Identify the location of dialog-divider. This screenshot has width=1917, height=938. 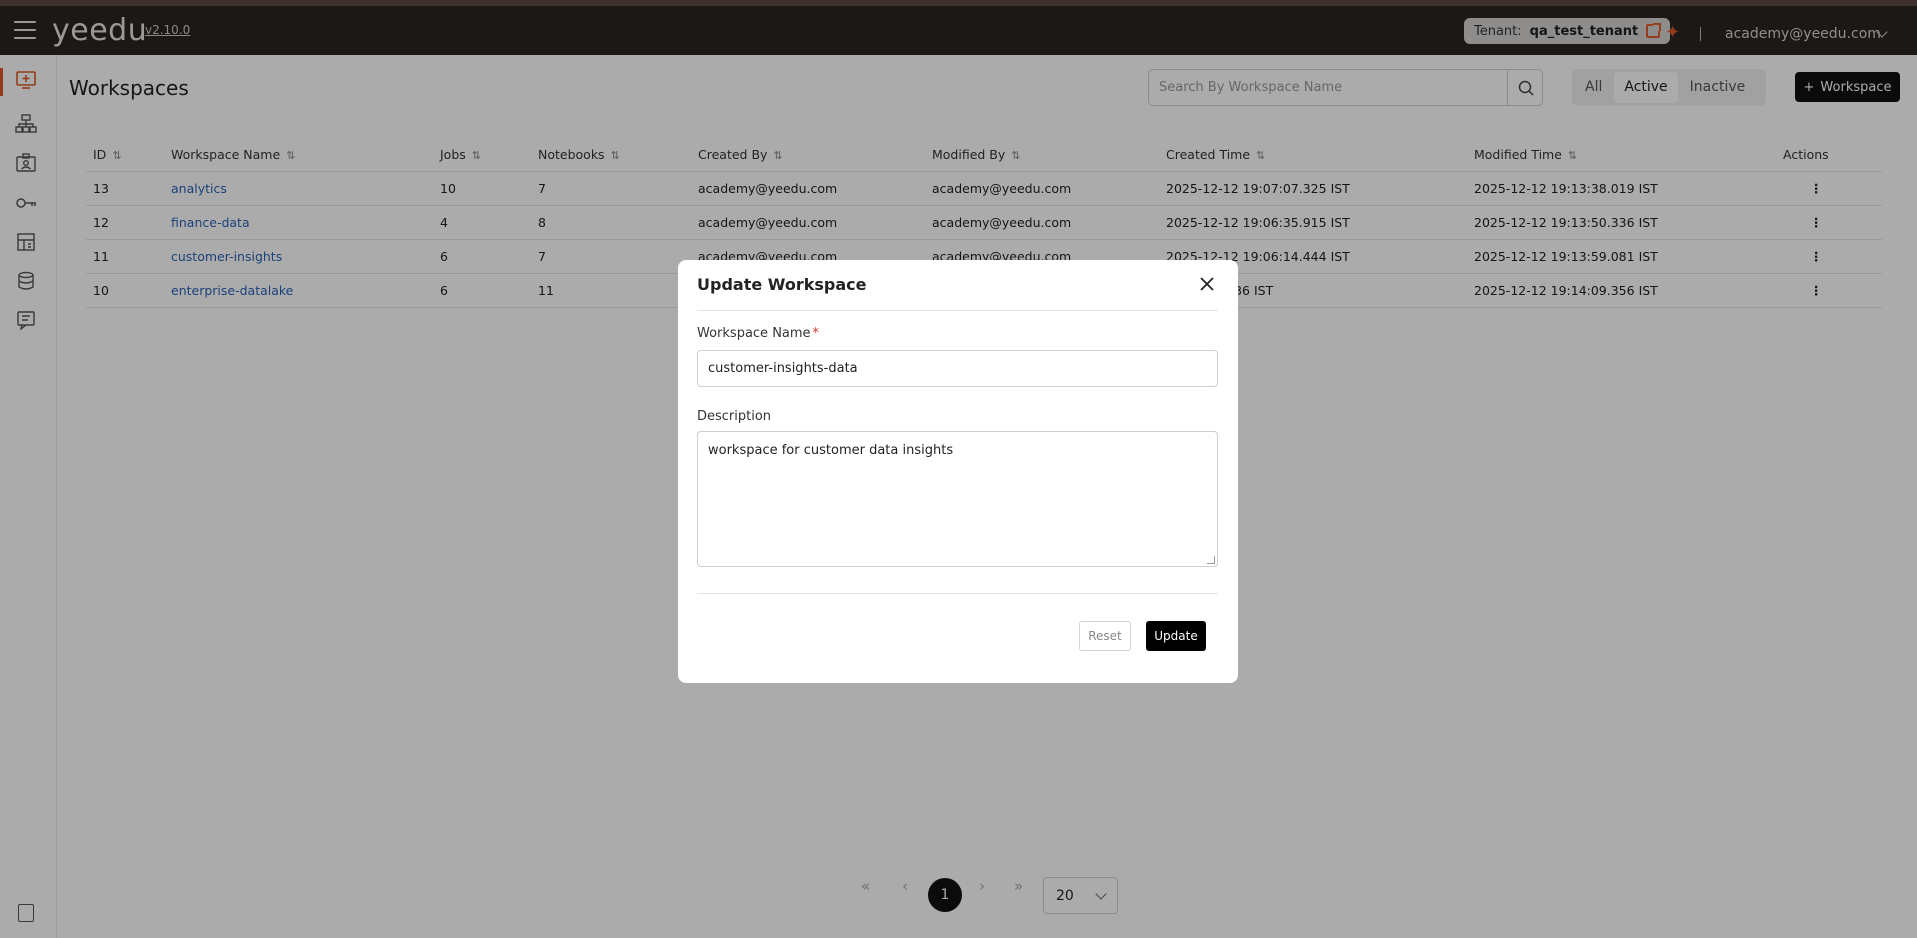
(957, 310).